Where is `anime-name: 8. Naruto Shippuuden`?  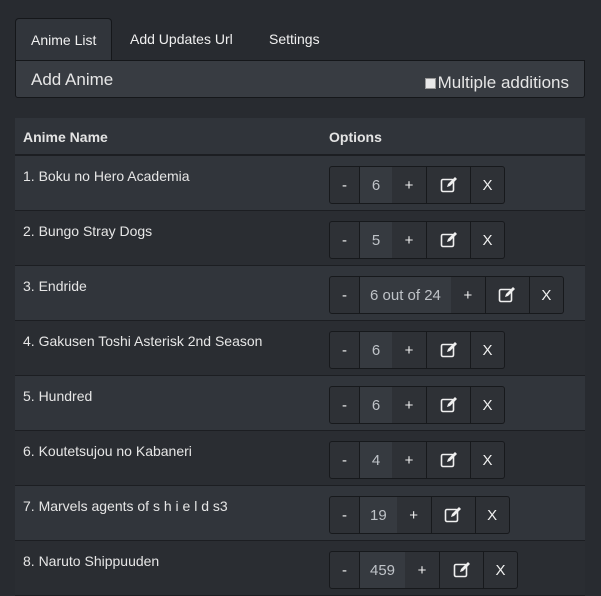 anime-name: 8. Naruto Shippuuden is located at coordinates (91, 561).